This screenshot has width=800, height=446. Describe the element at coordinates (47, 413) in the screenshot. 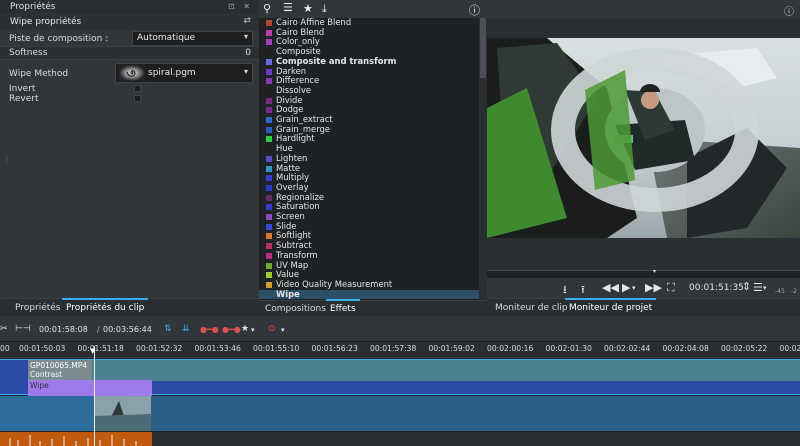

I see `lower-clip` at that location.